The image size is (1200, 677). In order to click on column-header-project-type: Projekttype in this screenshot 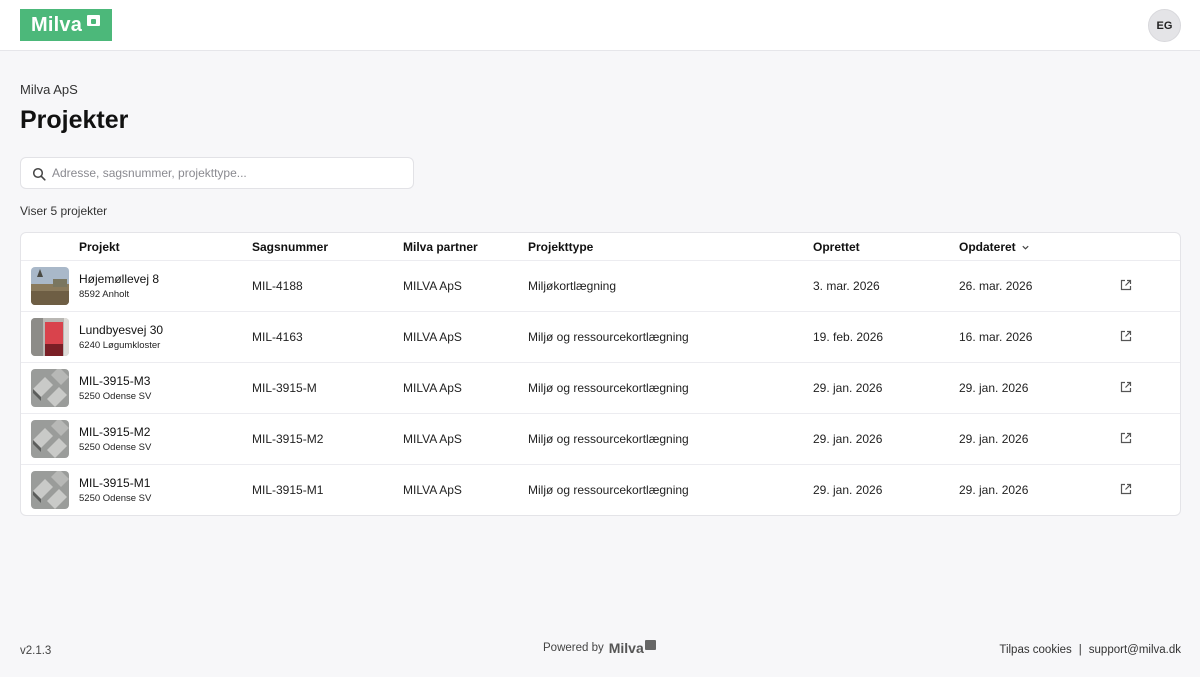, I will do `click(560, 247)`.